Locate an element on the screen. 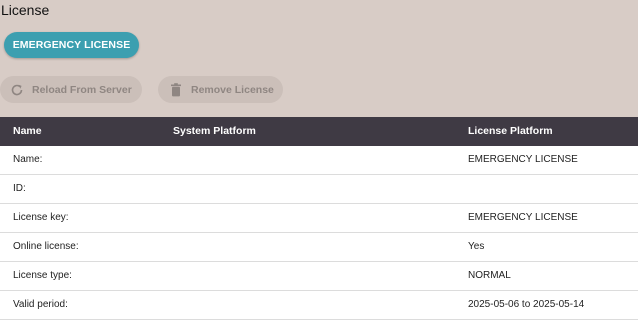 The width and height of the screenshot is (638, 320). row-label: License key: is located at coordinates (41, 217).